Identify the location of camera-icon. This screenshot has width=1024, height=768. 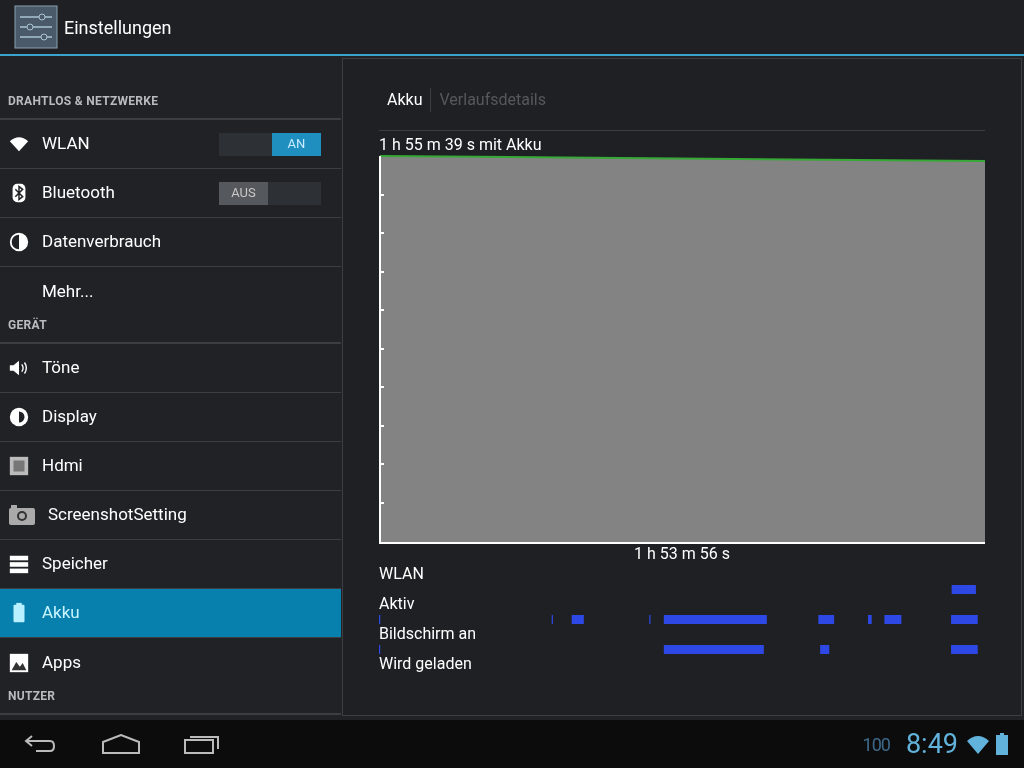
(22, 515).